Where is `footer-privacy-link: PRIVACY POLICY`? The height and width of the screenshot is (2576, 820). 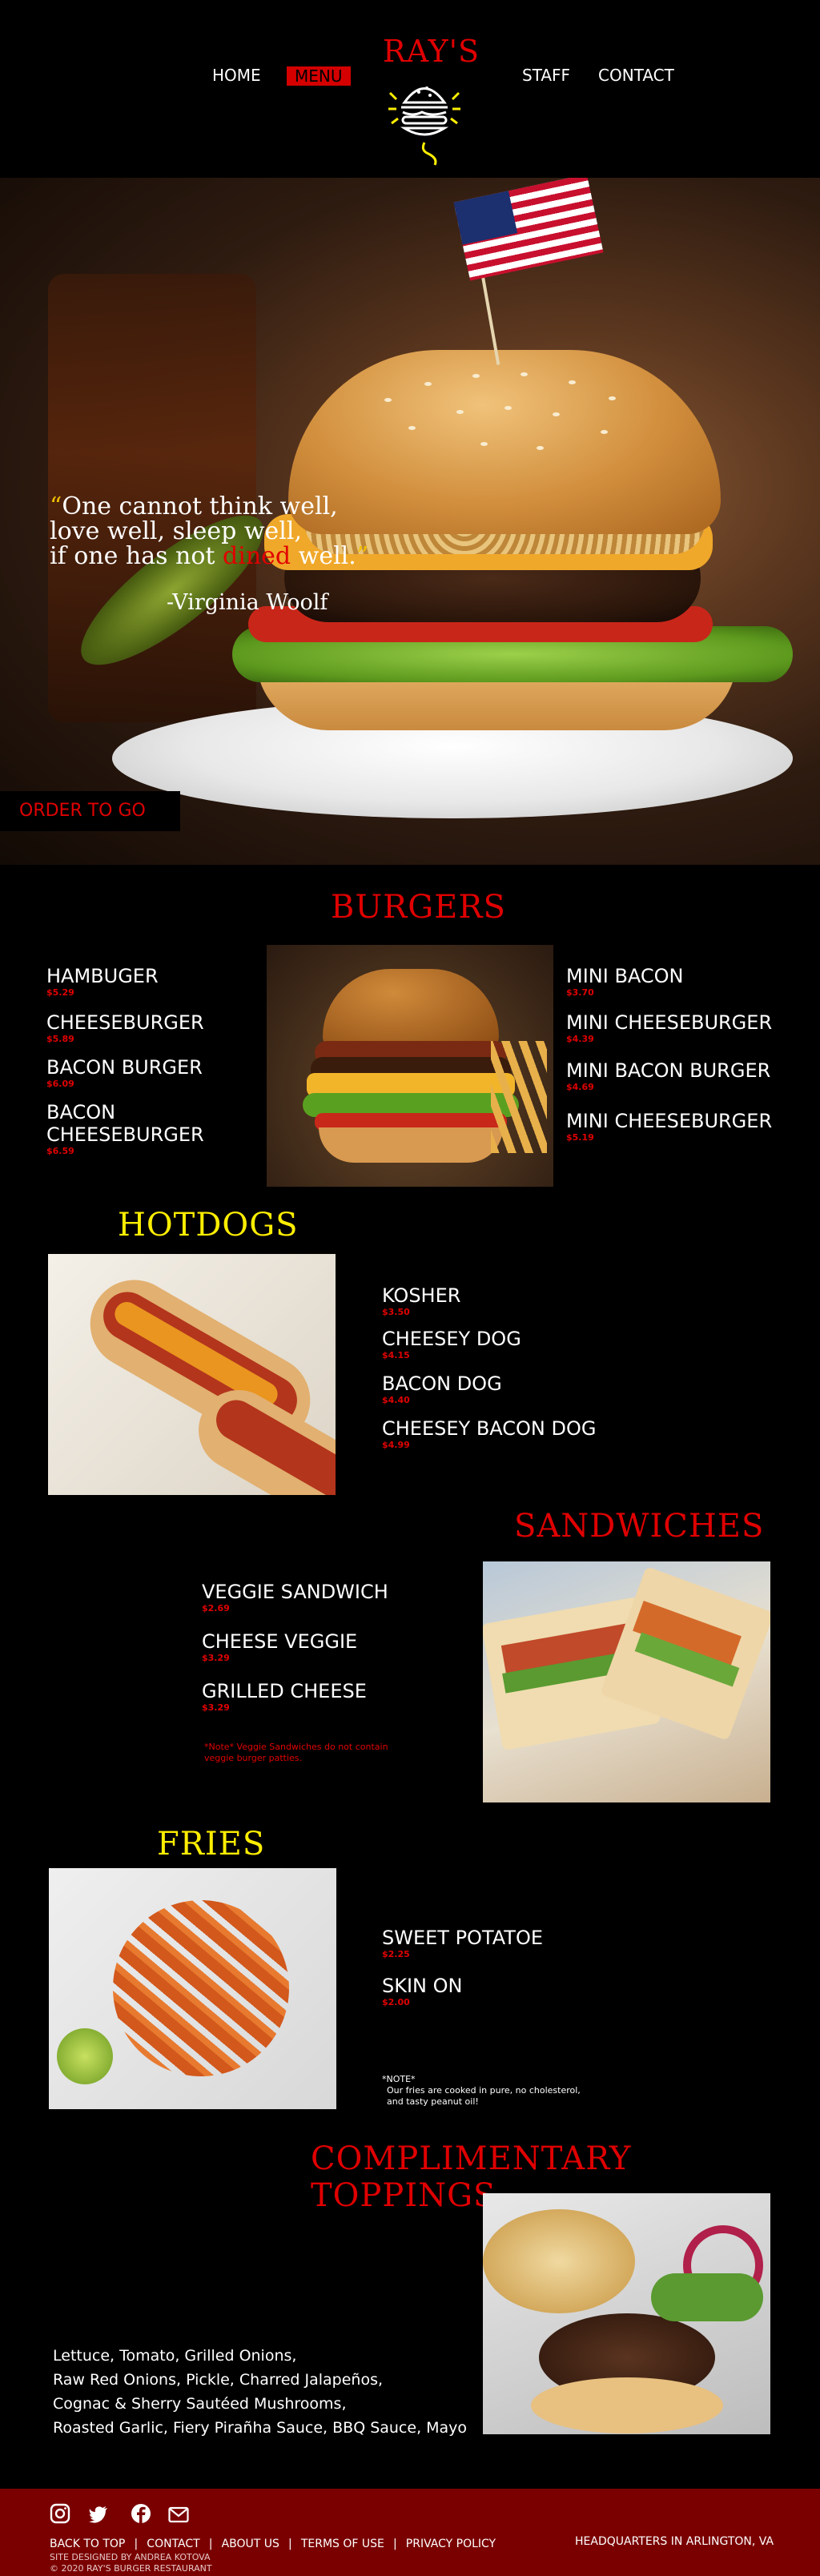
footer-privacy-link: PRIVACY POLICY is located at coordinates (451, 2544).